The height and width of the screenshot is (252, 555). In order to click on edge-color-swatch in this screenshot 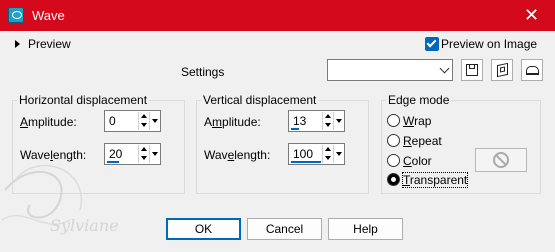, I will do `click(501, 160)`.